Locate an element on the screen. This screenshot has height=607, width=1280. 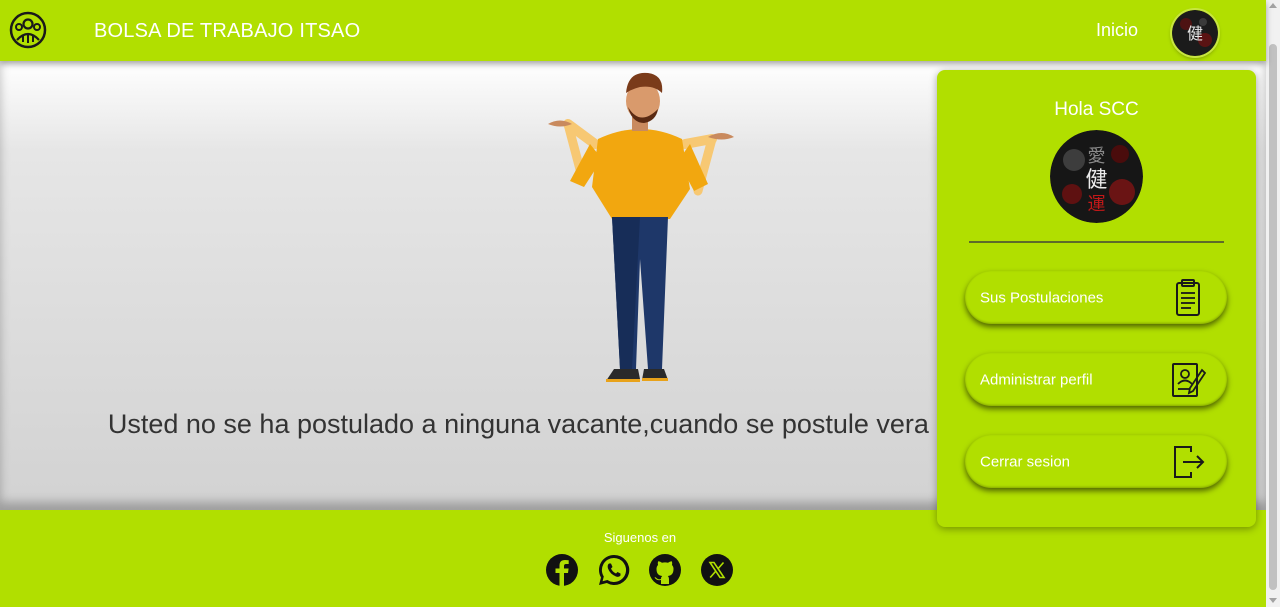
menu-divider is located at coordinates (1096, 242).